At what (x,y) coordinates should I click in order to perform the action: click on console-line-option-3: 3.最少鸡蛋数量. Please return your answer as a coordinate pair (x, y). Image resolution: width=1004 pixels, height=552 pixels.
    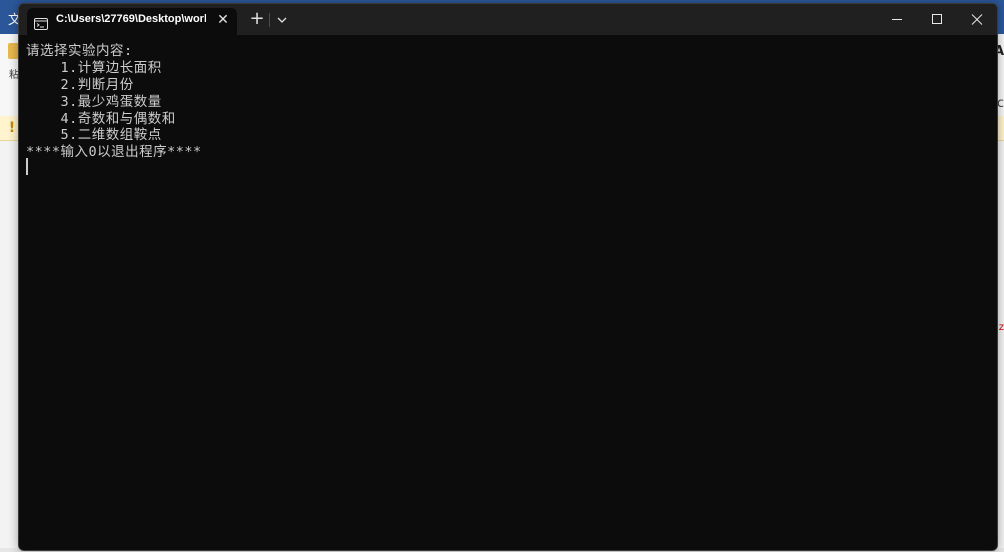
    Looking at the image, I should click on (94, 102).